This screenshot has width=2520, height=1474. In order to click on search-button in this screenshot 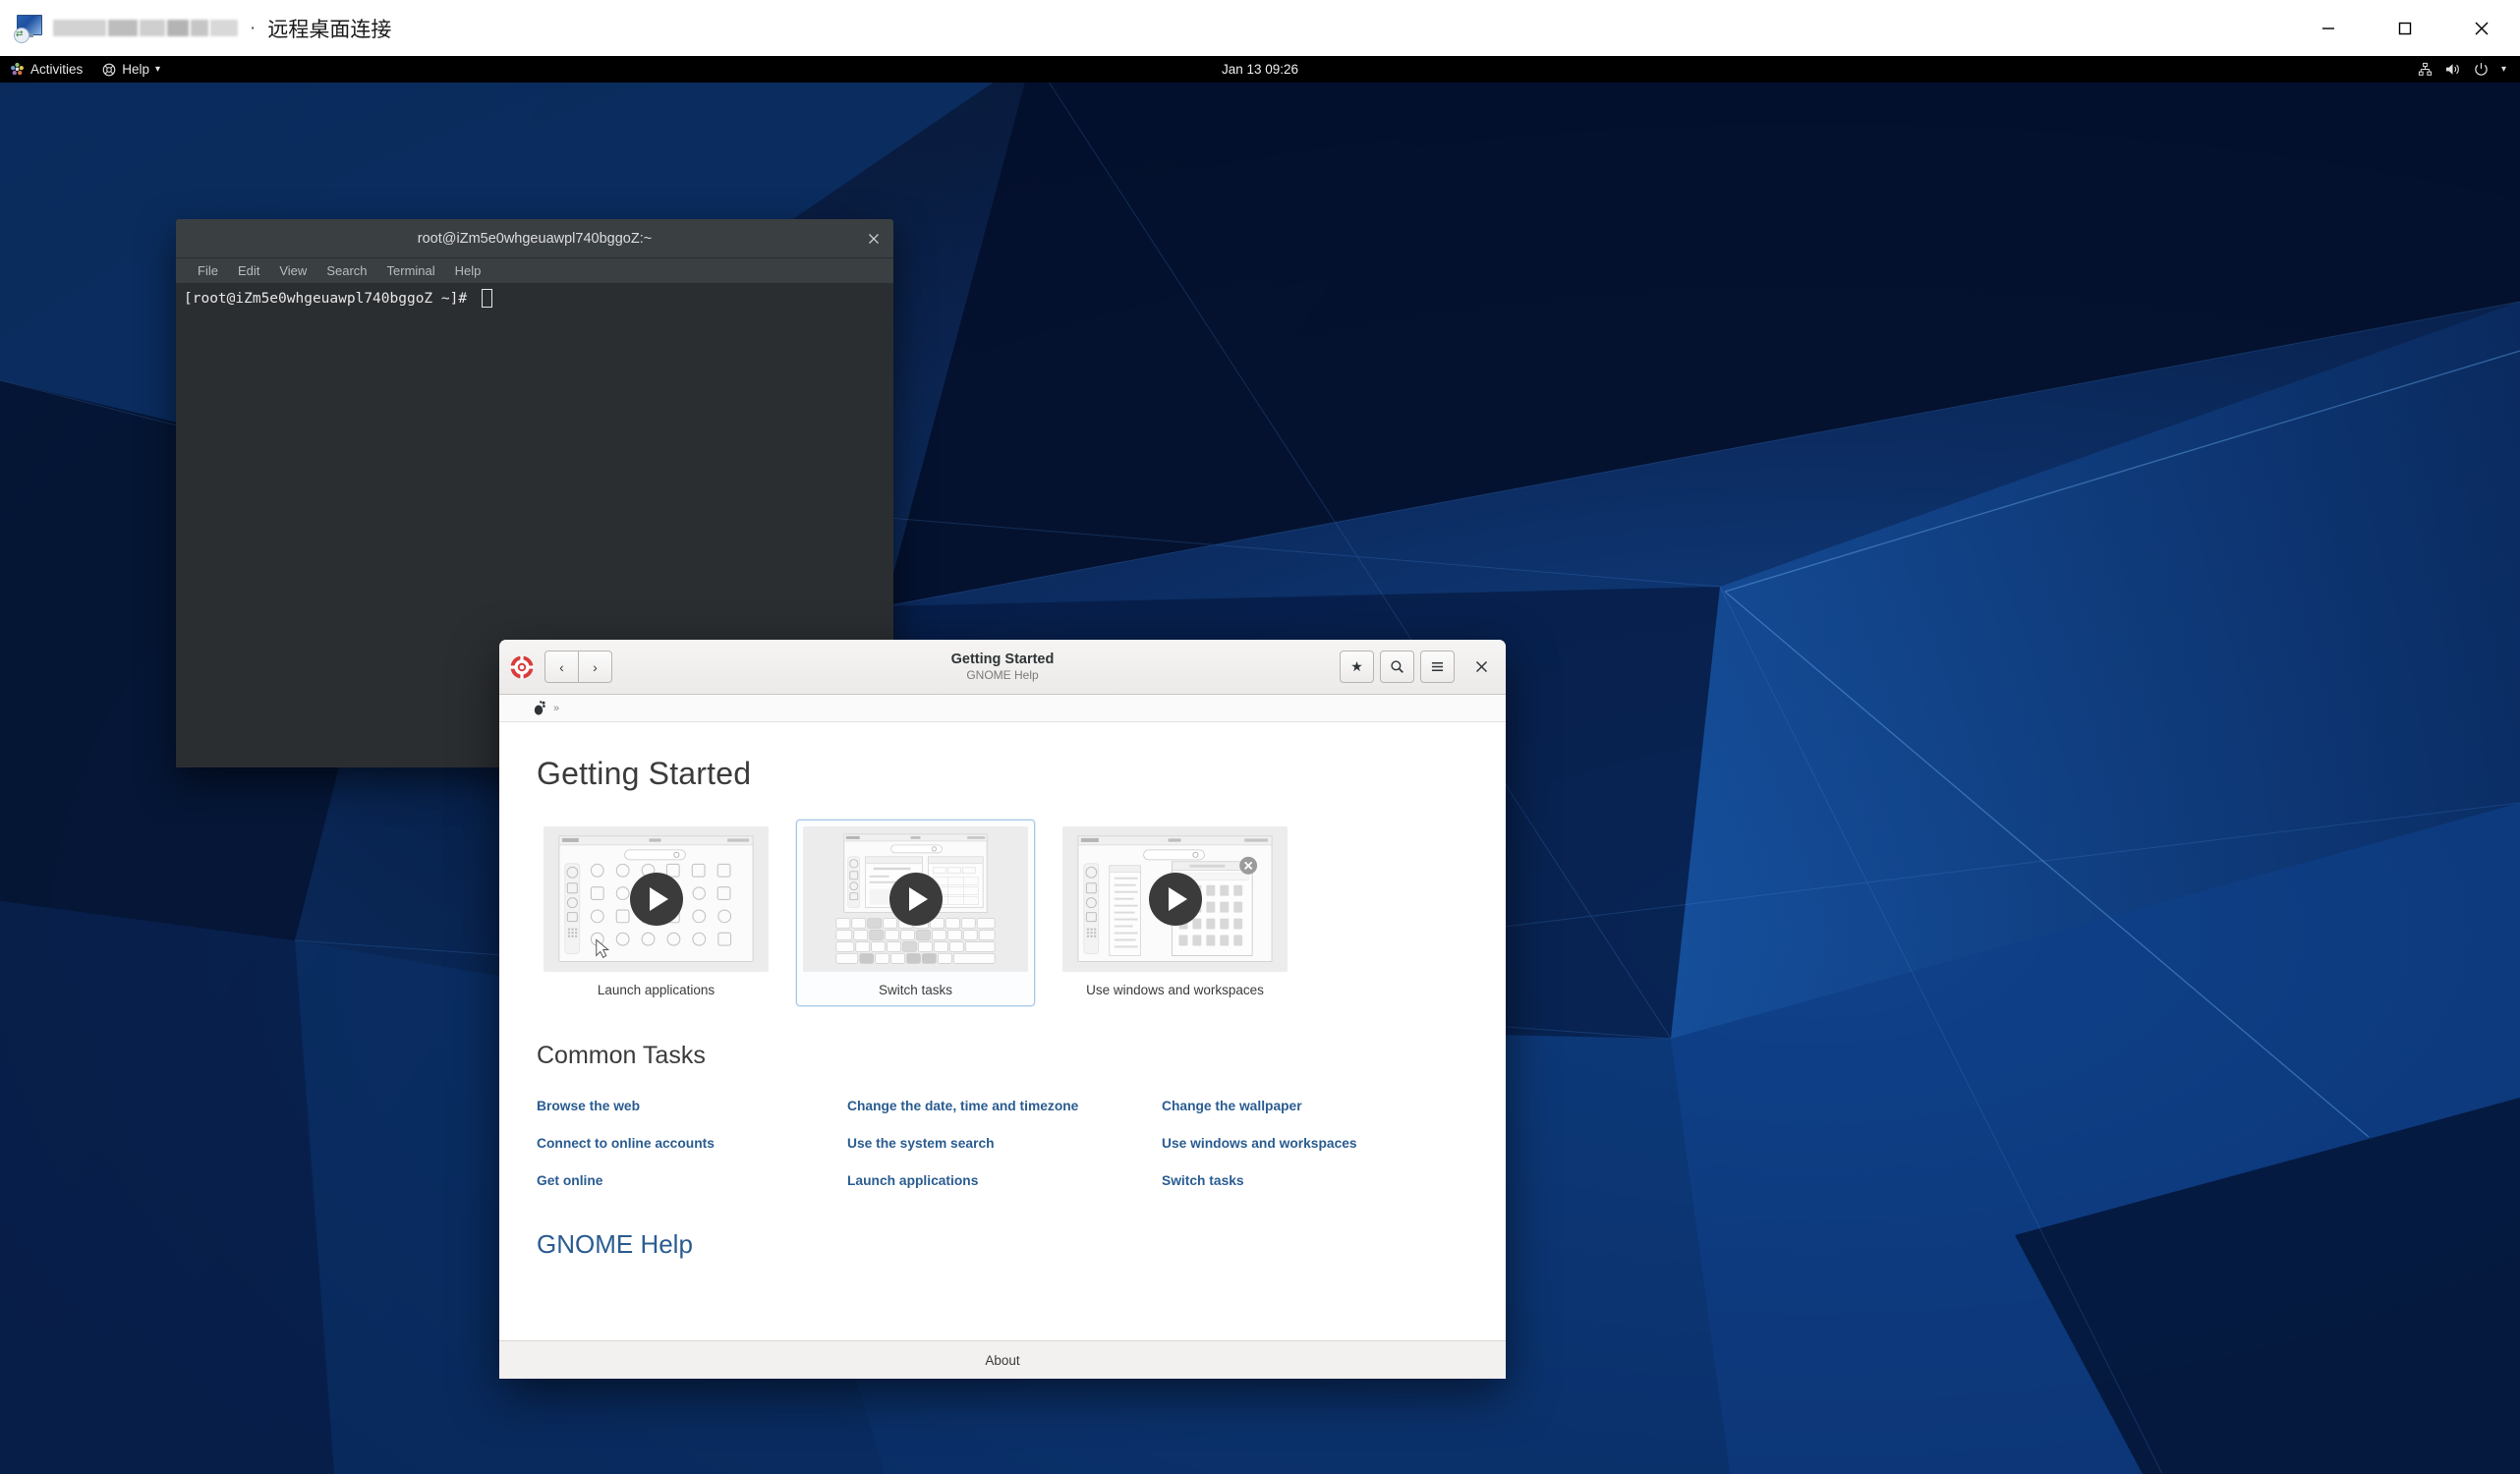, I will do `click(1397, 667)`.